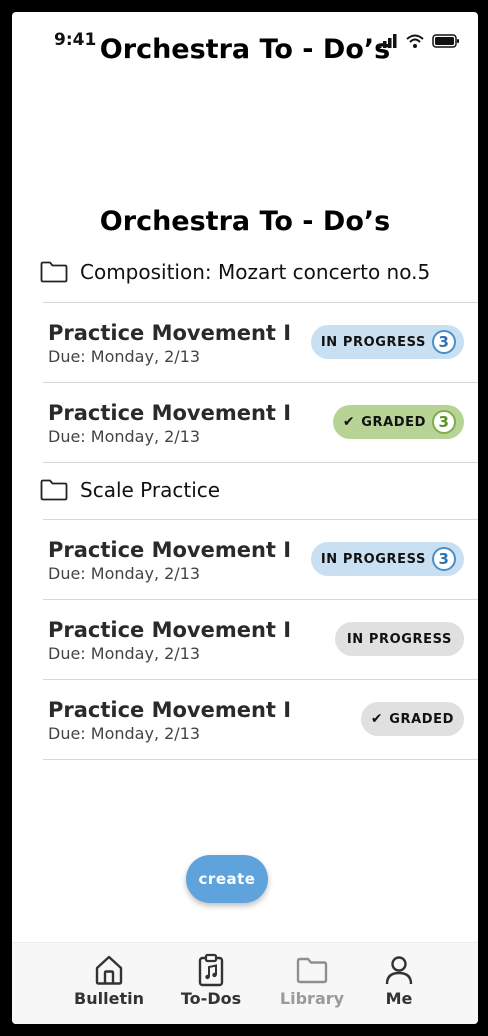 This screenshot has height=1036, width=488. Describe the element at coordinates (109, 998) in the screenshot. I see `tab-label: Bulletin` at that location.